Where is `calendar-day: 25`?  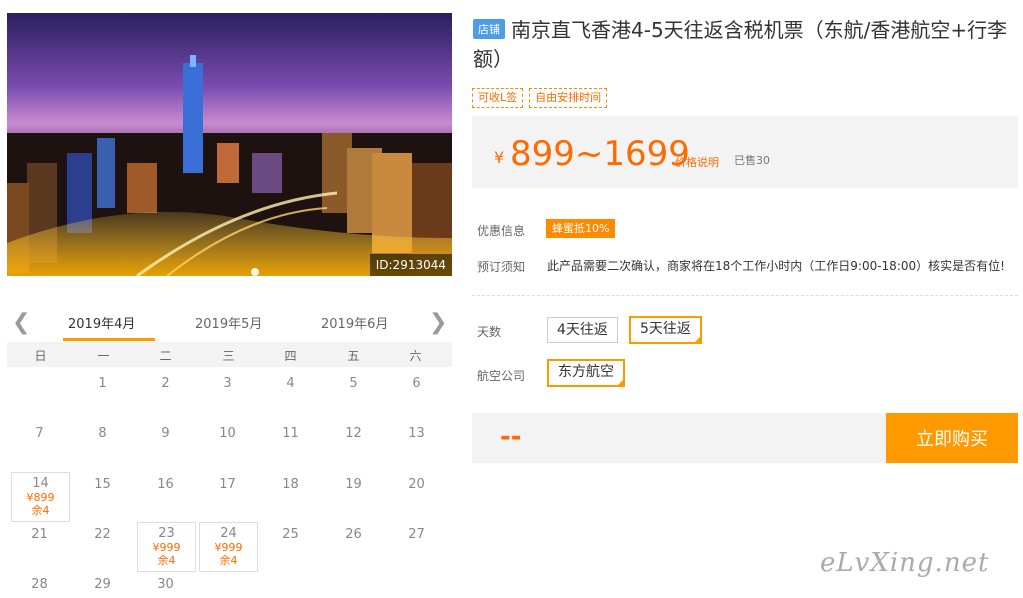 calendar-day: 25 is located at coordinates (290, 534).